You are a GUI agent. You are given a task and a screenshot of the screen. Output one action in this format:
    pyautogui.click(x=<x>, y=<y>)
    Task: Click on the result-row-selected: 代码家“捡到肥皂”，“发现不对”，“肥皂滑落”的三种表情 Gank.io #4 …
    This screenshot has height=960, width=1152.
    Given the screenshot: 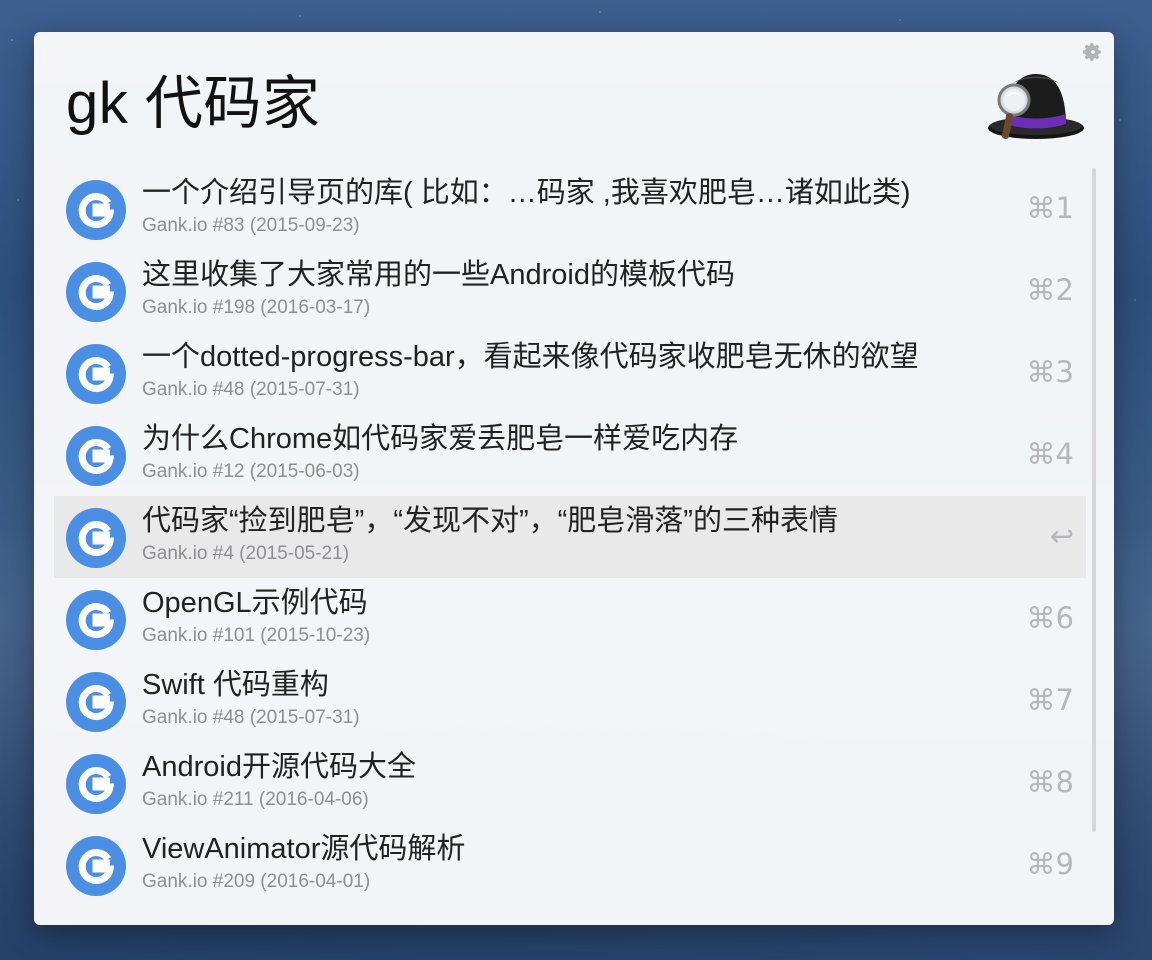 What is the action you would take?
    pyautogui.click(x=570, y=537)
    